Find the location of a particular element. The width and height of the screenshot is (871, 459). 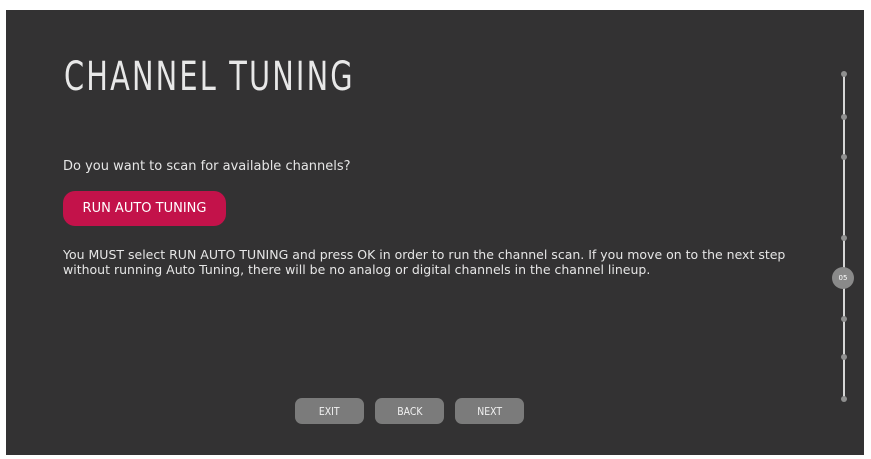

run-auto-tuning-button: RUN AUTO TUNING is located at coordinates (144, 208).